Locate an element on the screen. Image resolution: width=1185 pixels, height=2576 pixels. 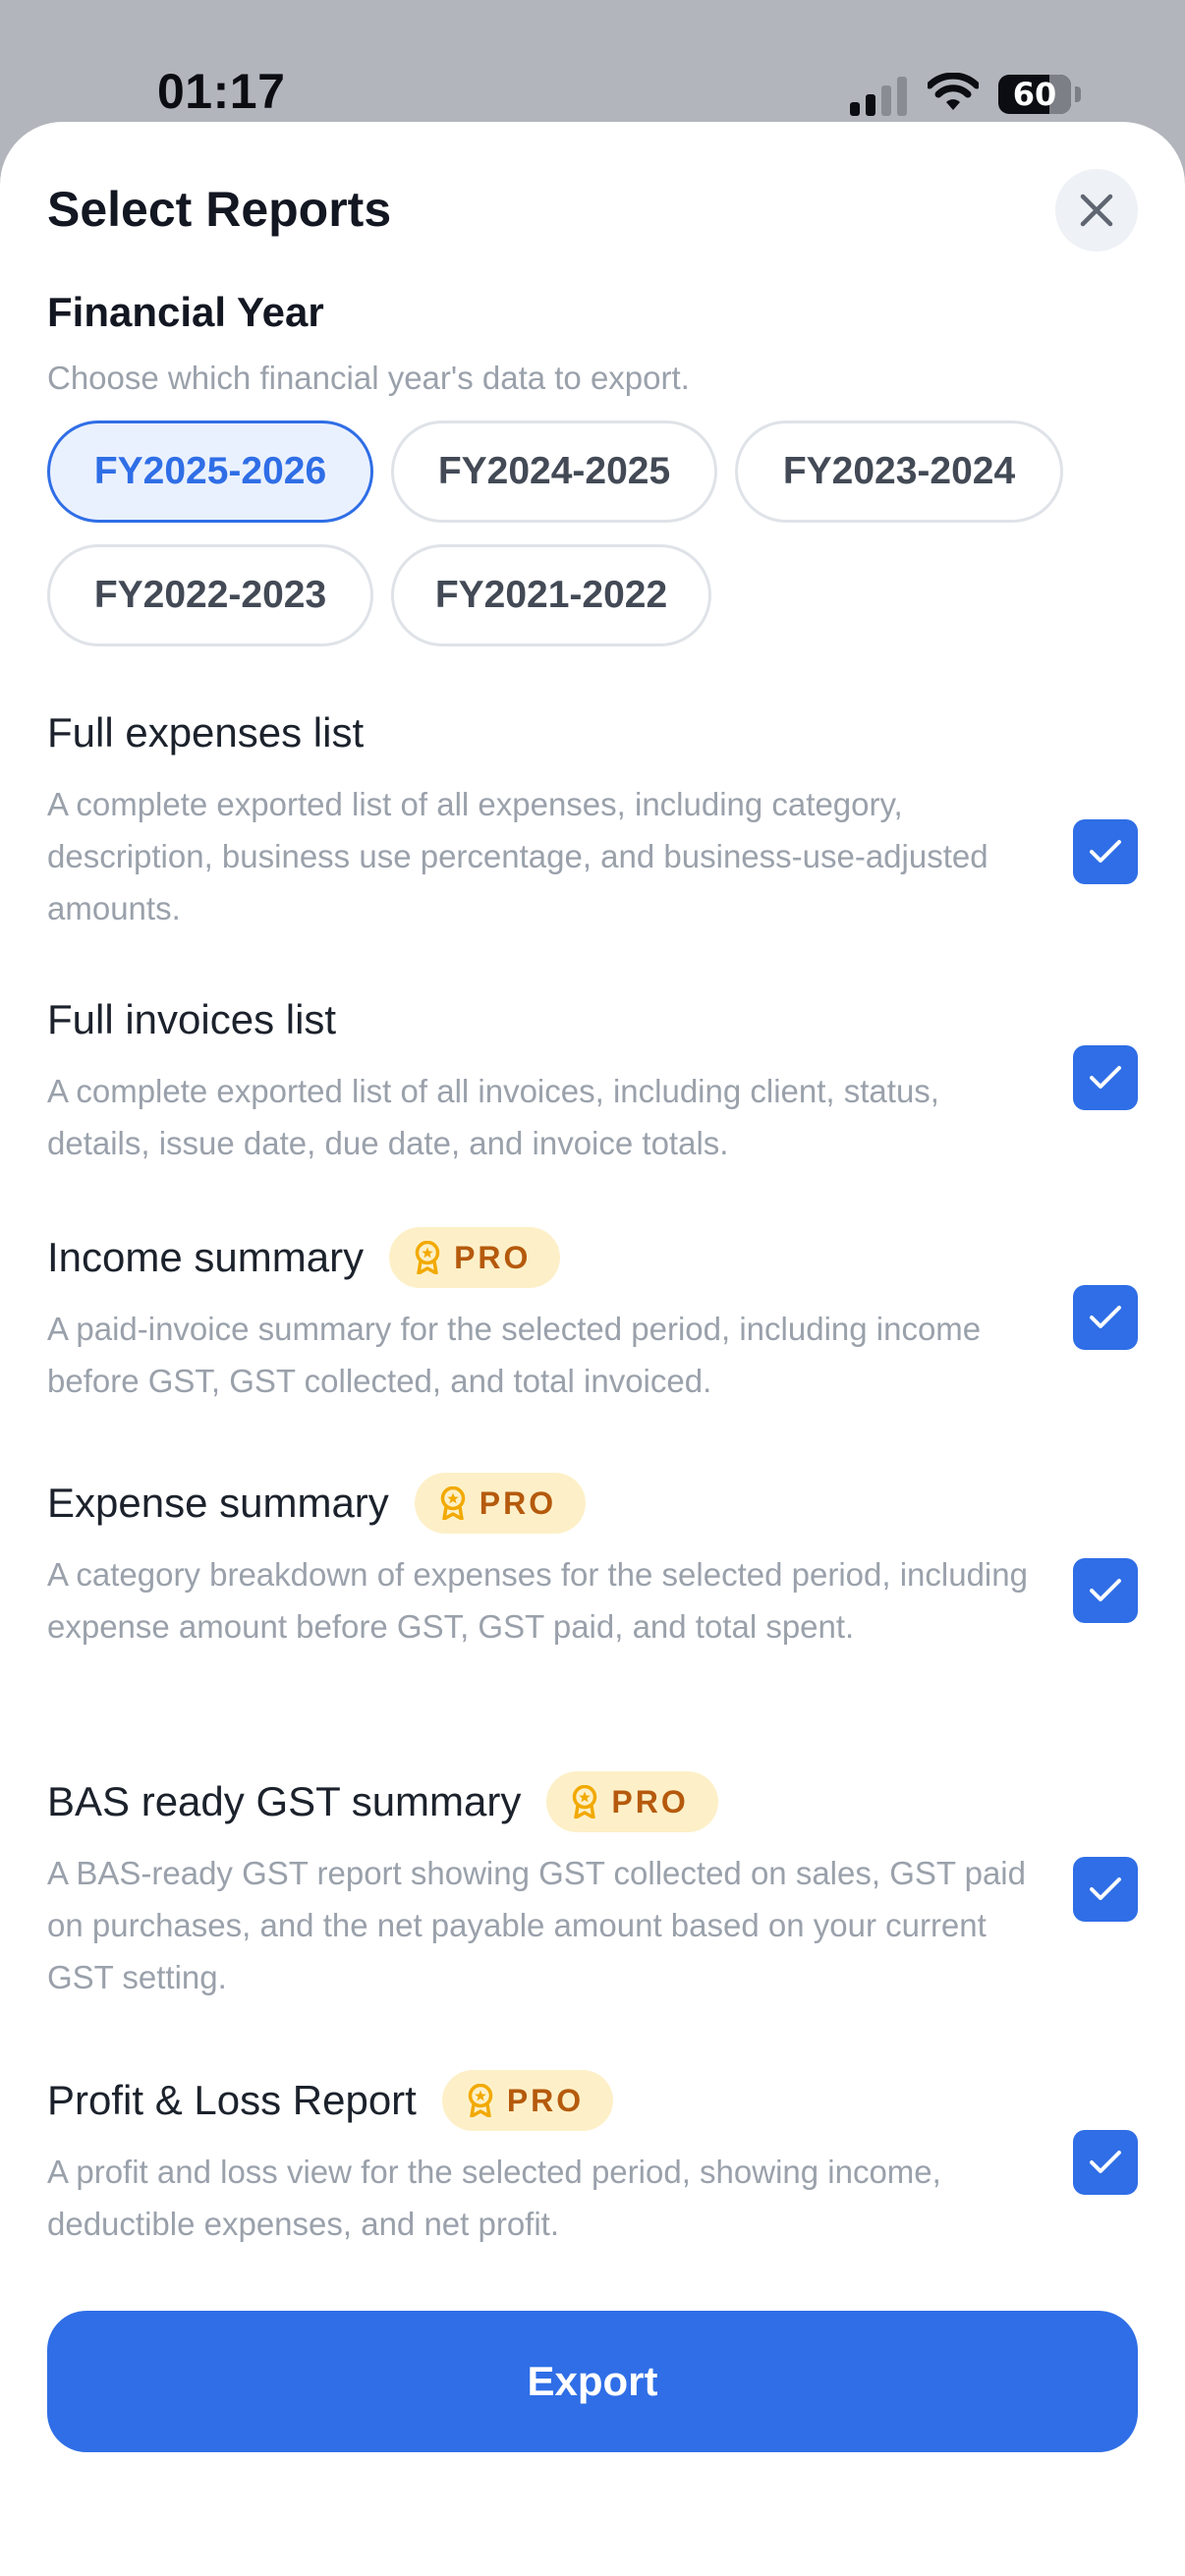
fy-chip-2025-2026: FY2025-2026 is located at coordinates (210, 471).